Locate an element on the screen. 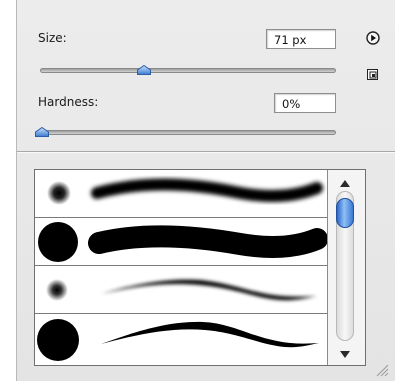  hardness-field: 0% is located at coordinates (305, 103).